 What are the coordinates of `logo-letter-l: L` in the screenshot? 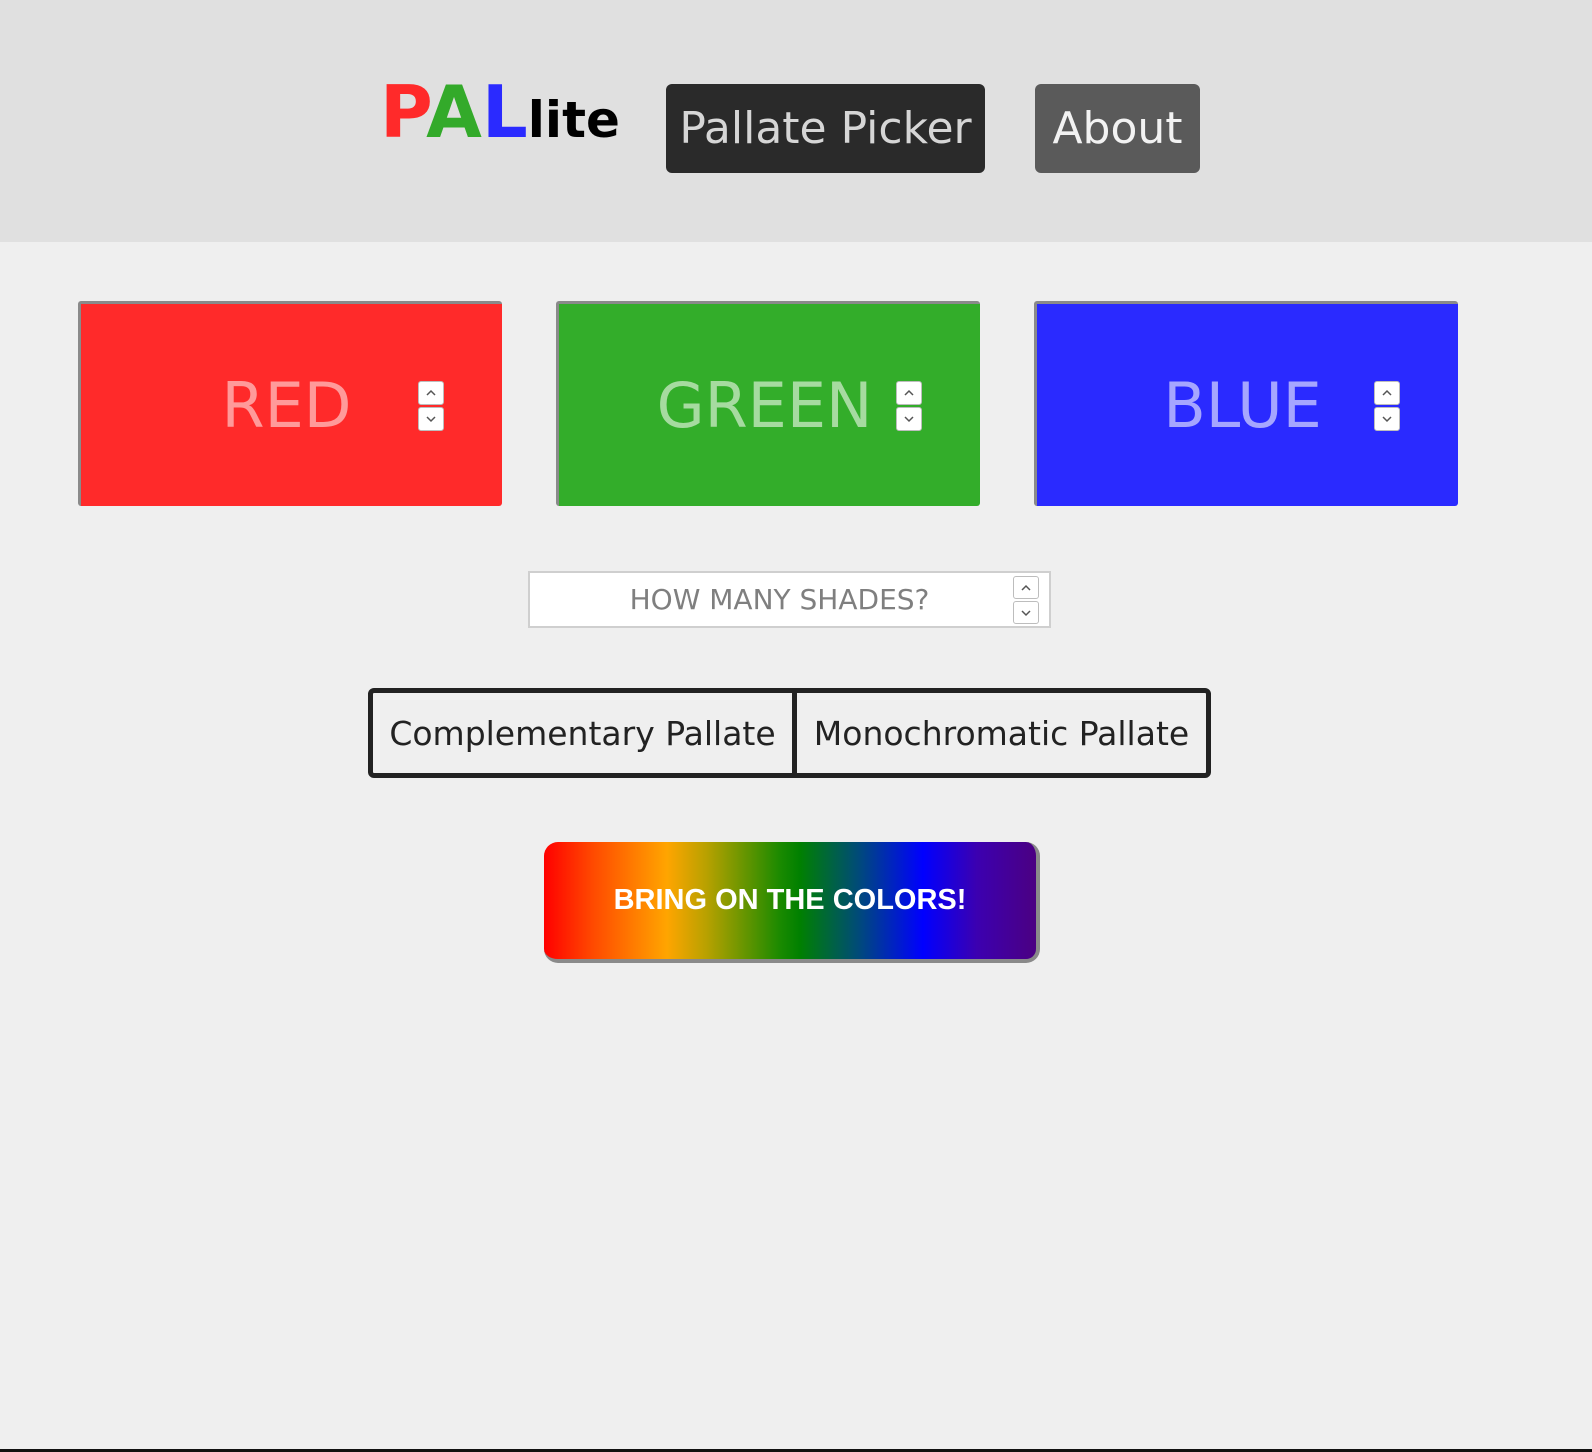 It's located at (504, 112).